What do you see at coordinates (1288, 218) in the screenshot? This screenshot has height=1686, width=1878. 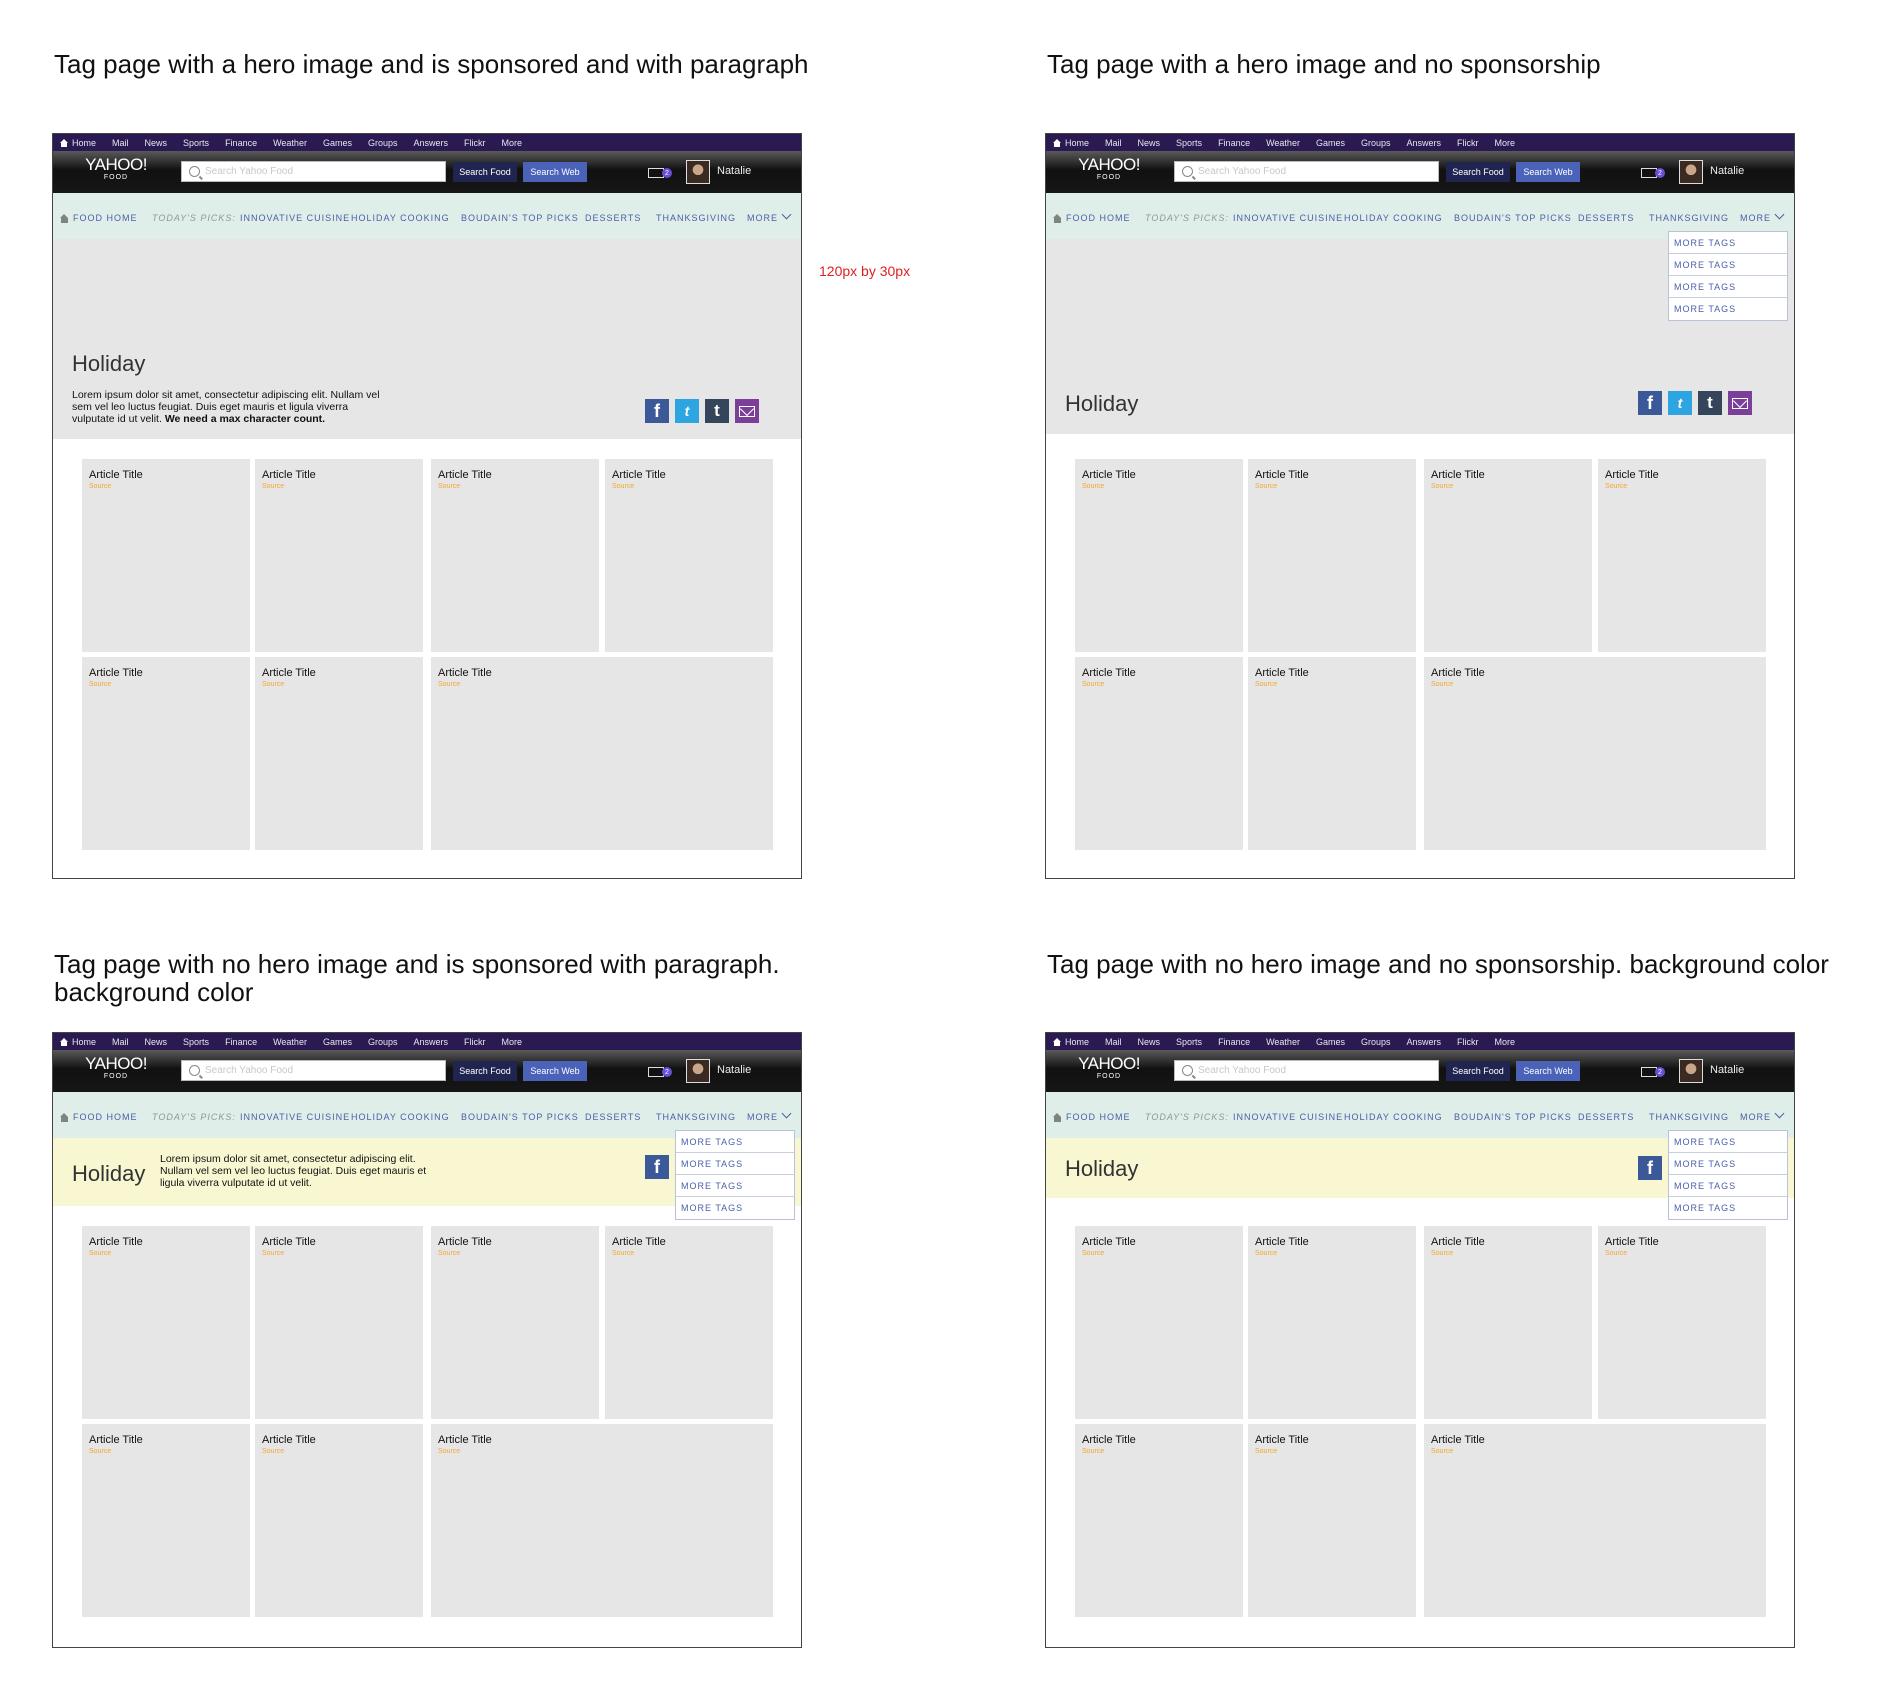 I see `category-link: INNOVATIVE CUISINE` at bounding box center [1288, 218].